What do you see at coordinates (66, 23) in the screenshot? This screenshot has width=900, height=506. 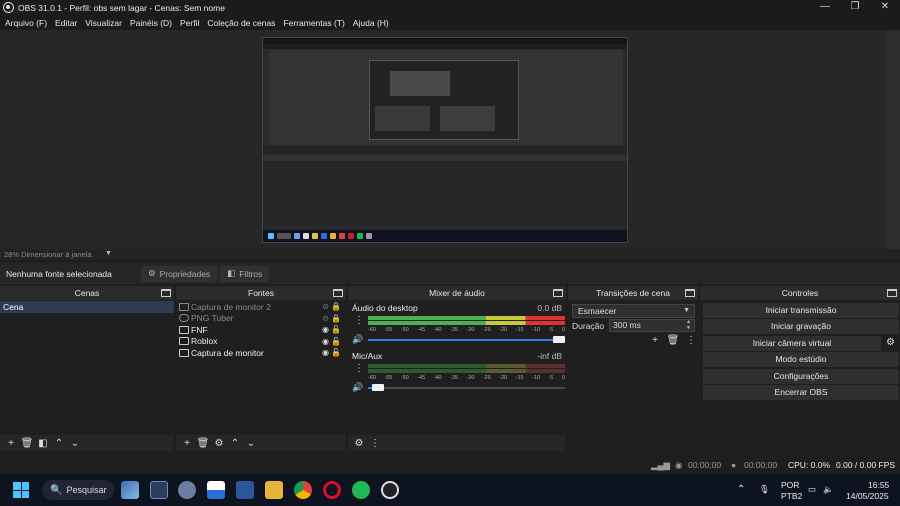 I see `menu-editar: Editar` at bounding box center [66, 23].